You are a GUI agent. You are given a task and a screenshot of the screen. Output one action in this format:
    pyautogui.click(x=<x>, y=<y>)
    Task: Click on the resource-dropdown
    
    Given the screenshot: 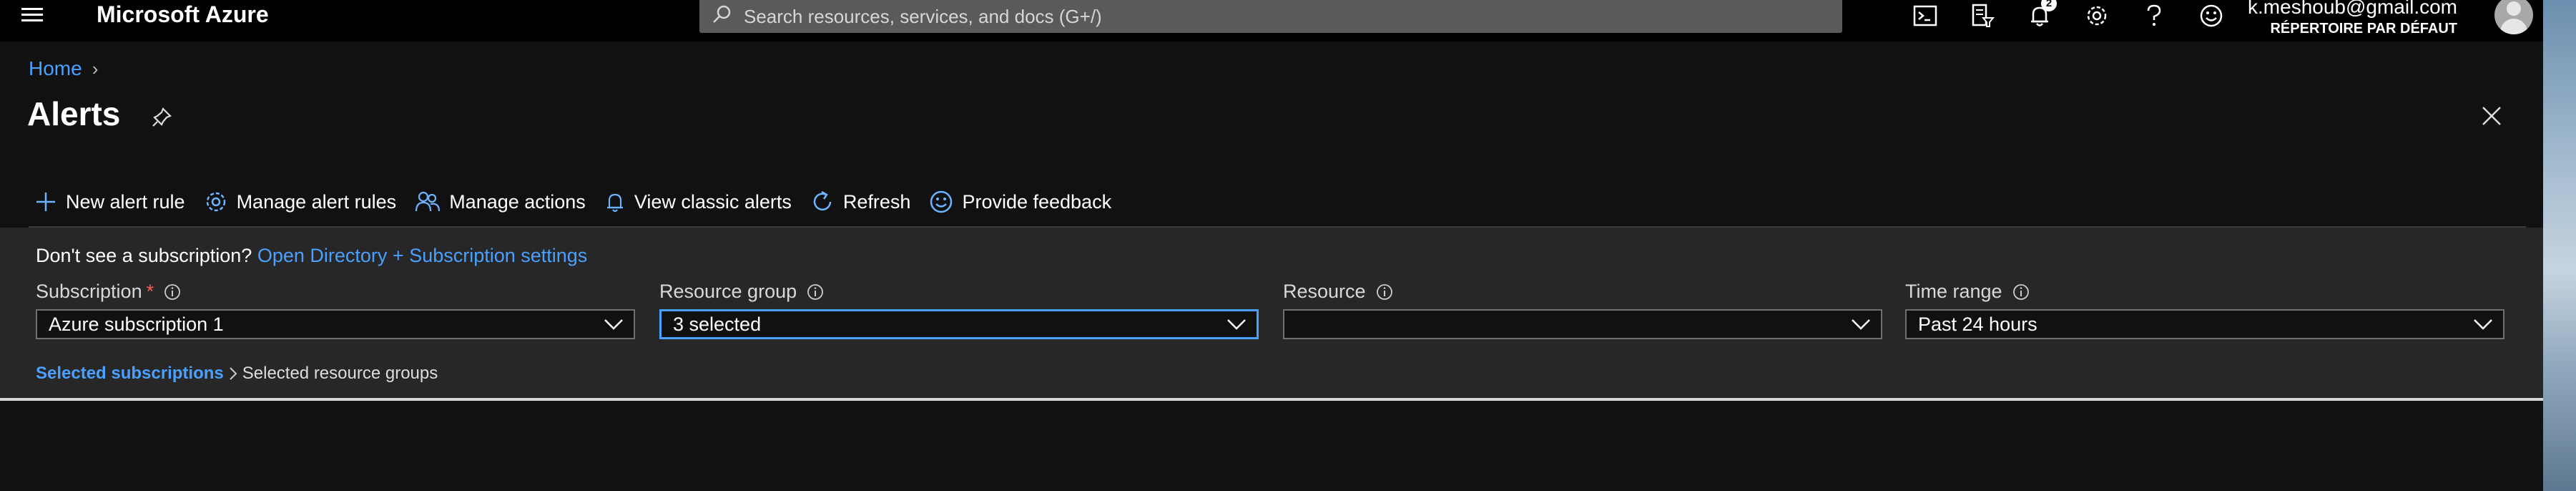 What is the action you would take?
    pyautogui.click(x=1582, y=324)
    